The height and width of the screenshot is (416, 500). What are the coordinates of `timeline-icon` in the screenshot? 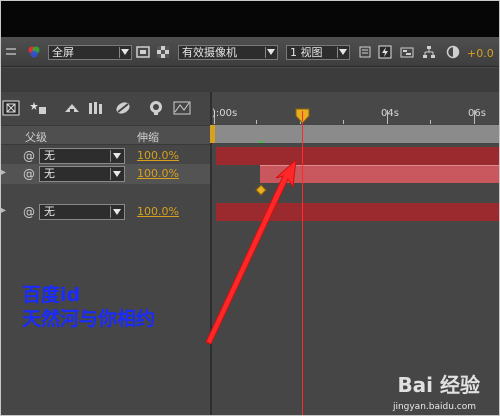 It's located at (407, 52).